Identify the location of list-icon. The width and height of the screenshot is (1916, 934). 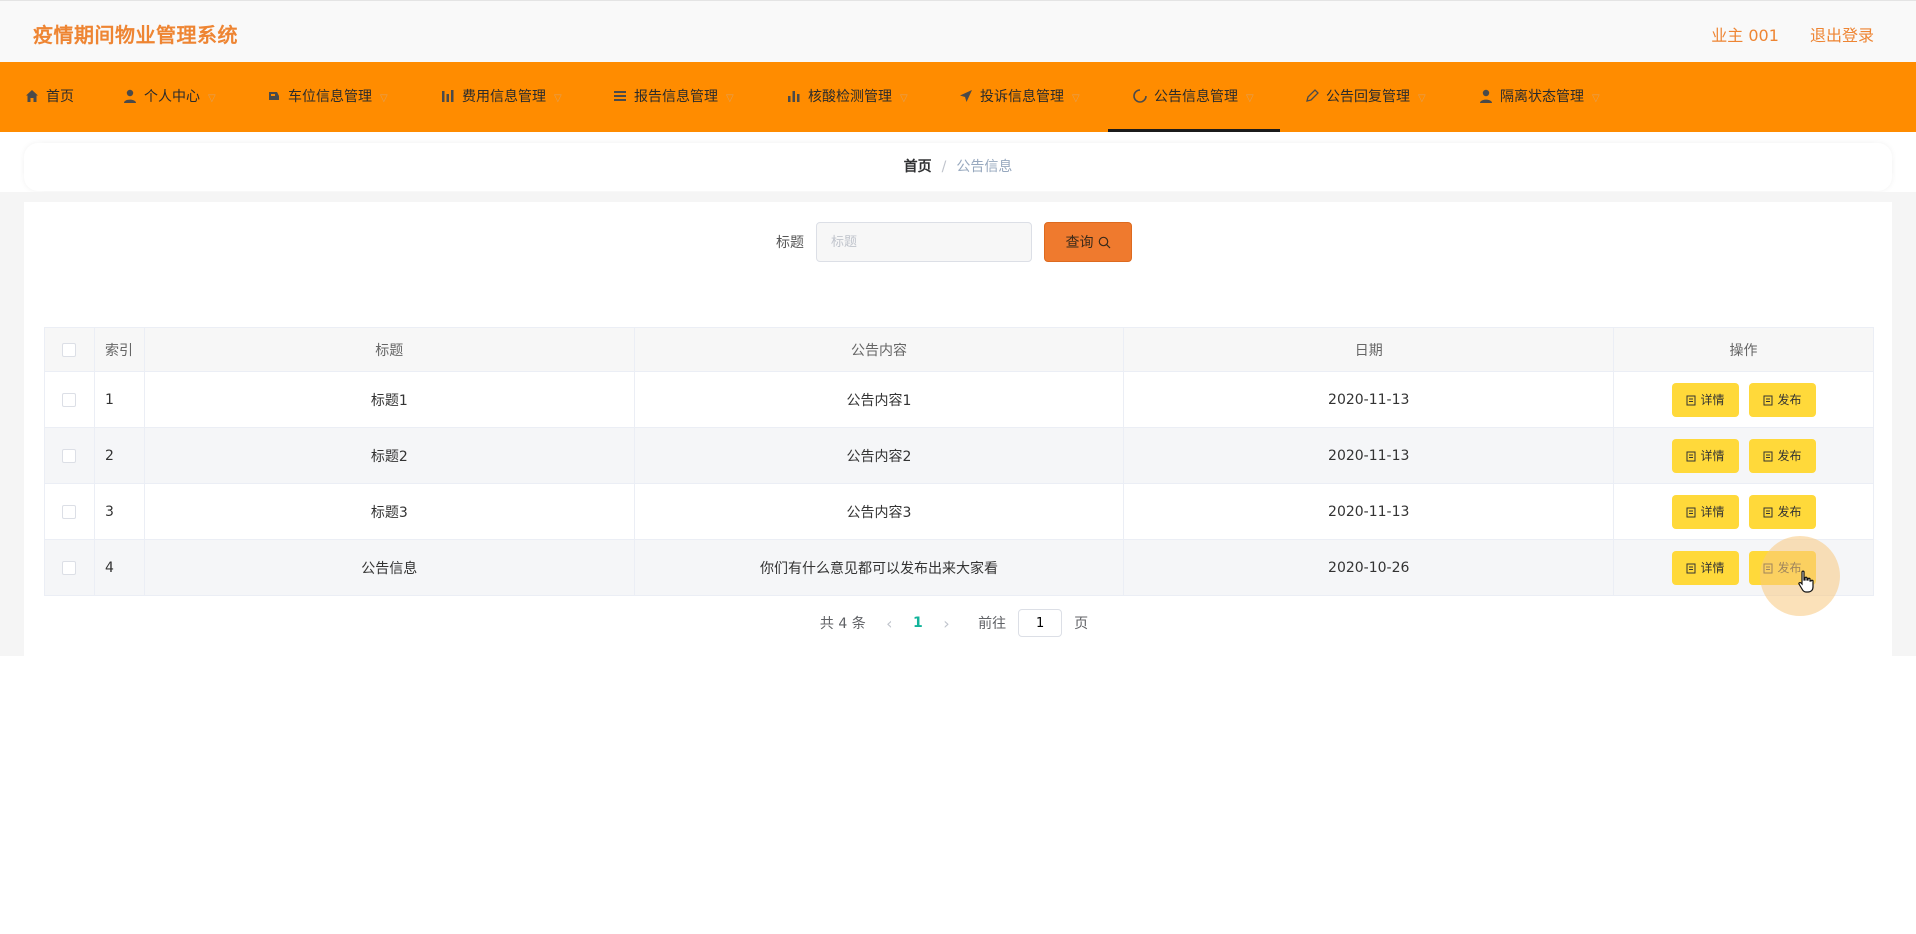
(620, 83).